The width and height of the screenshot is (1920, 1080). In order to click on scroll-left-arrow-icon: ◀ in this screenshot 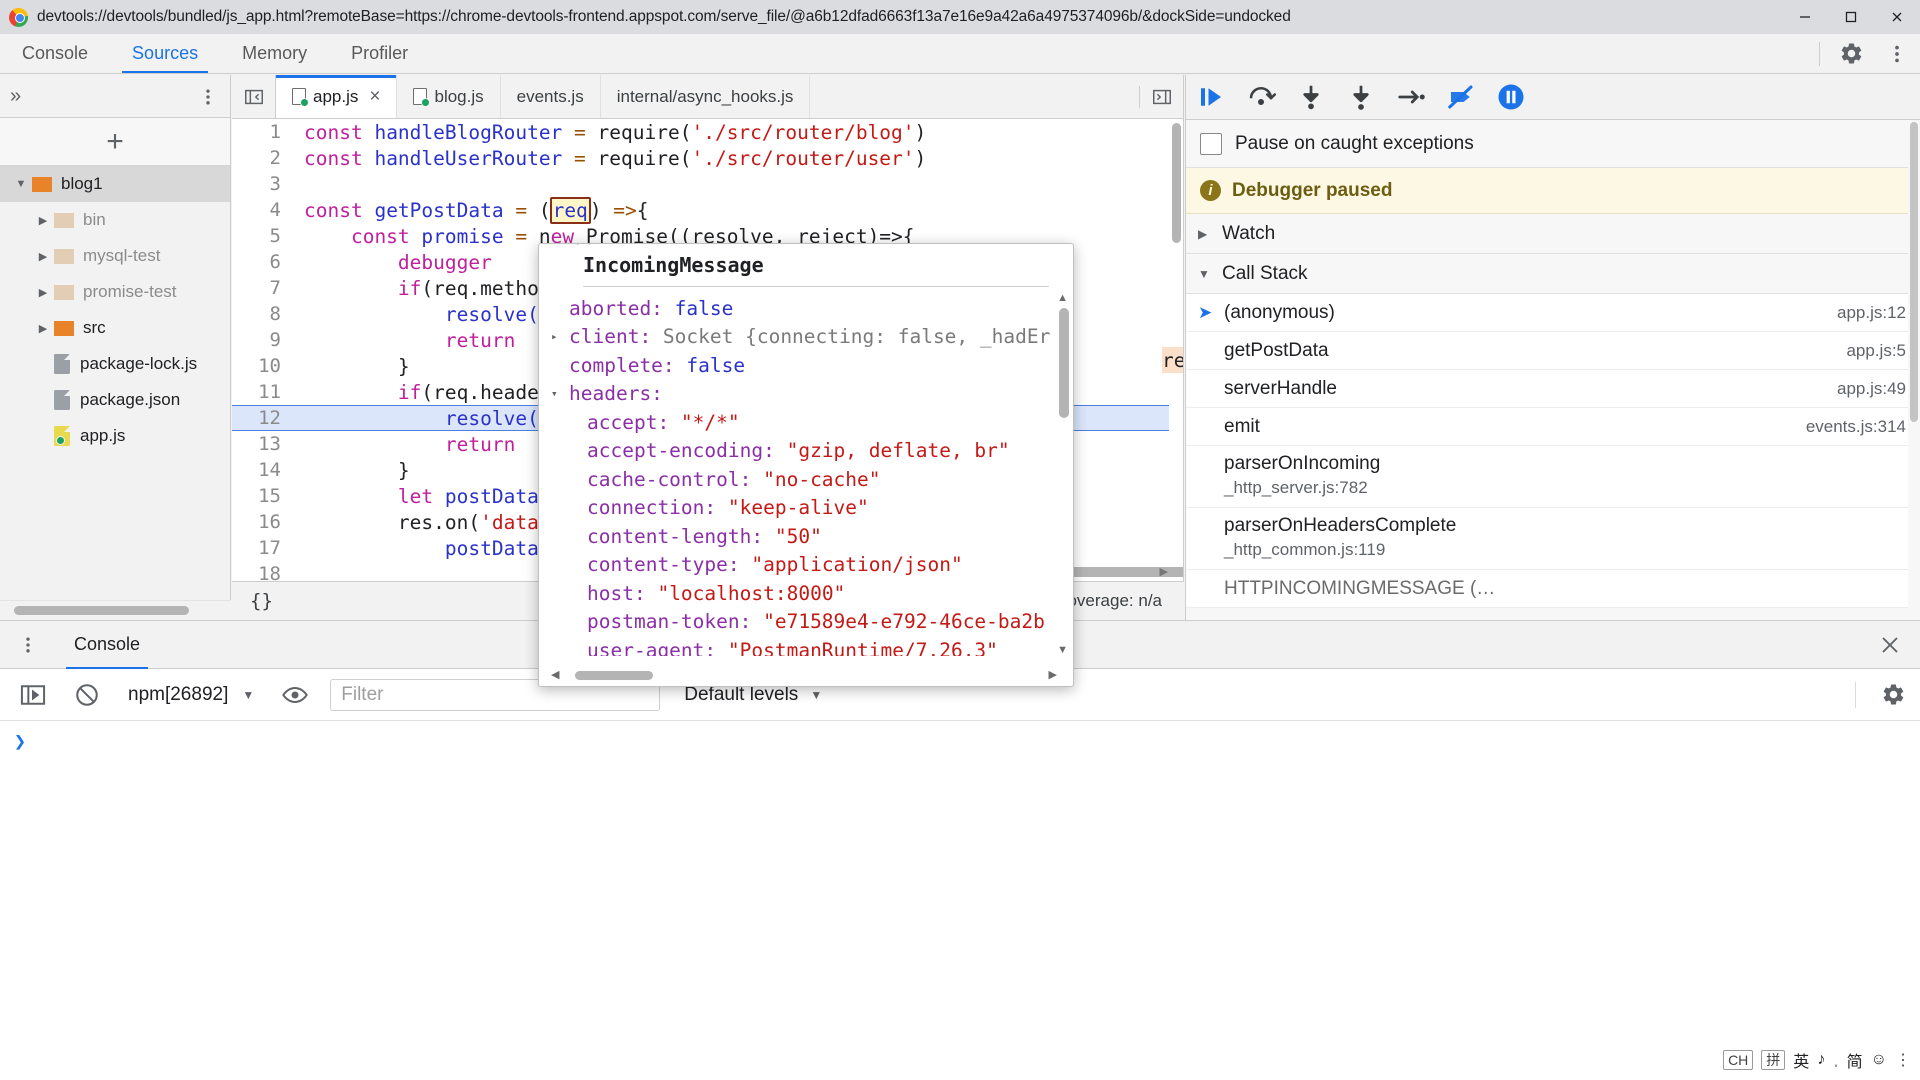, I will do `click(555, 674)`.